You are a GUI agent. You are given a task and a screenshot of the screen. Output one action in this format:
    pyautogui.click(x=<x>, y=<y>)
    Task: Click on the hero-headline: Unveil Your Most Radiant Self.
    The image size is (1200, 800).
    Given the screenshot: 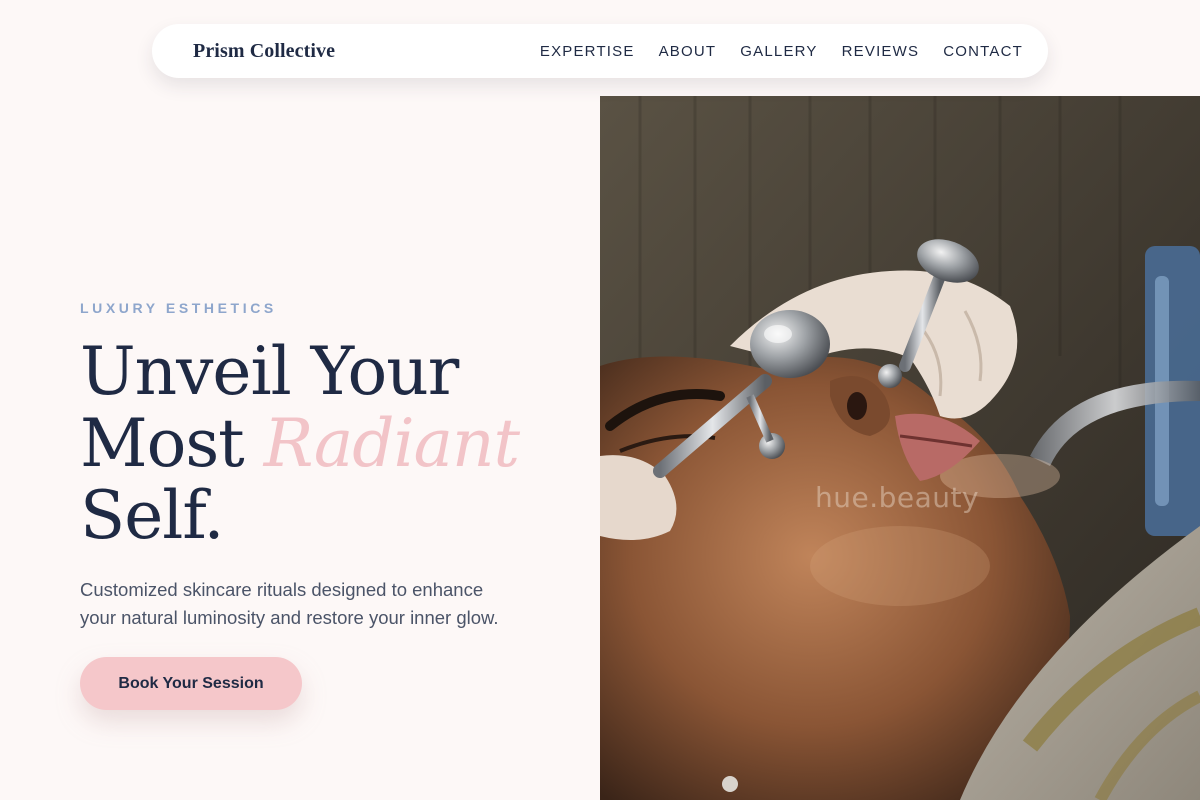 What is the action you would take?
    pyautogui.click(x=300, y=443)
    